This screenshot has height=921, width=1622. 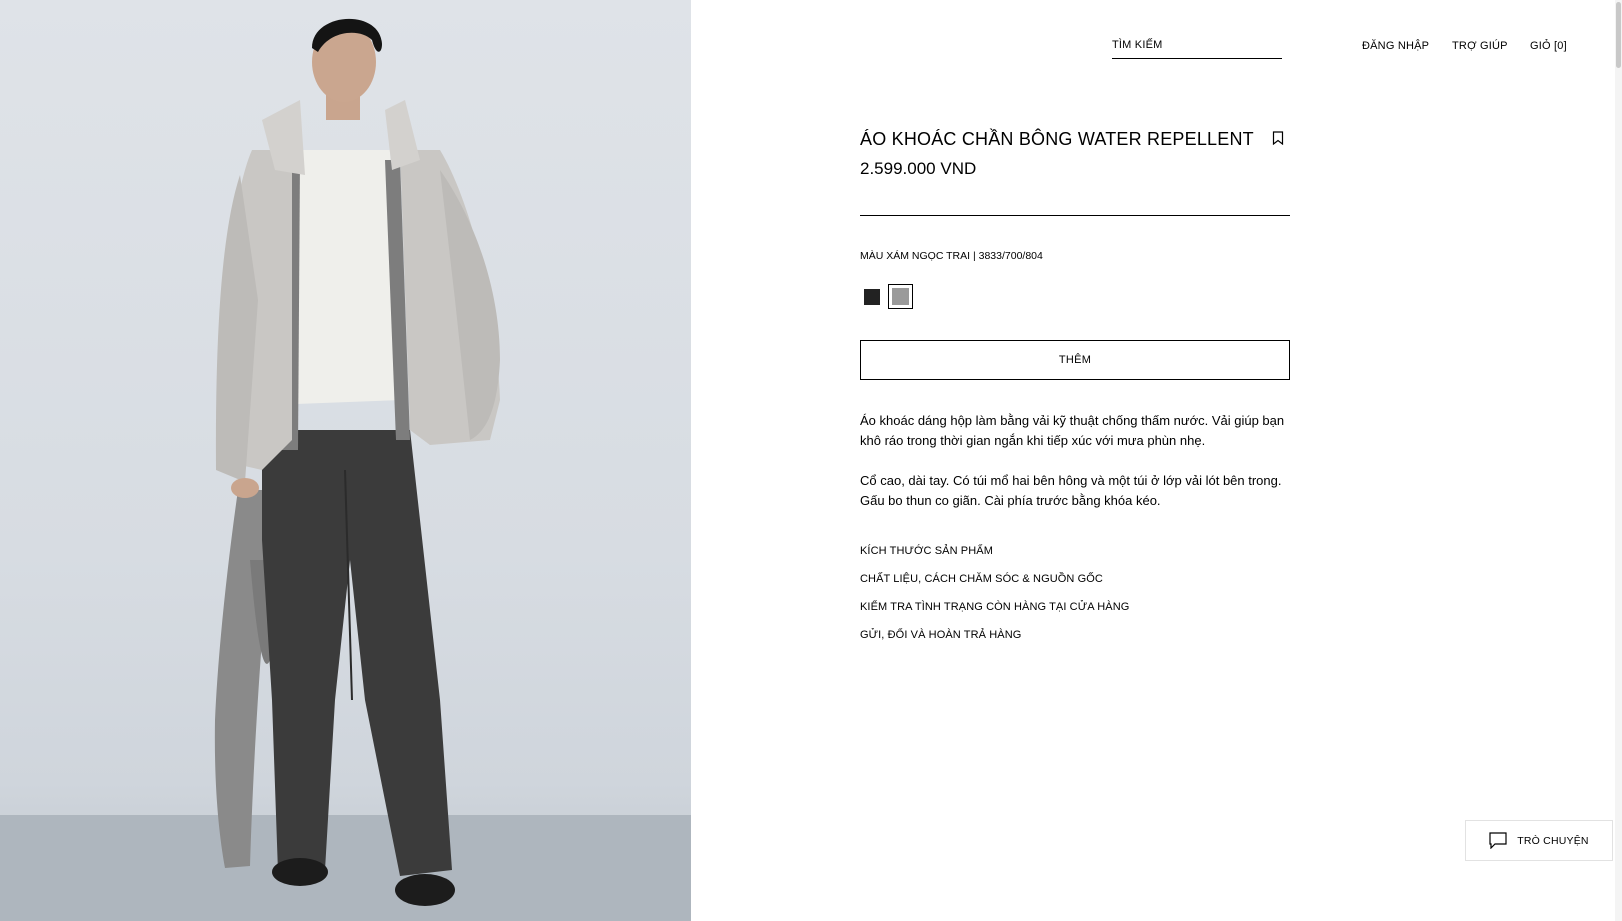 What do you see at coordinates (1618, 35) in the screenshot?
I see `scrollbar-thumb` at bounding box center [1618, 35].